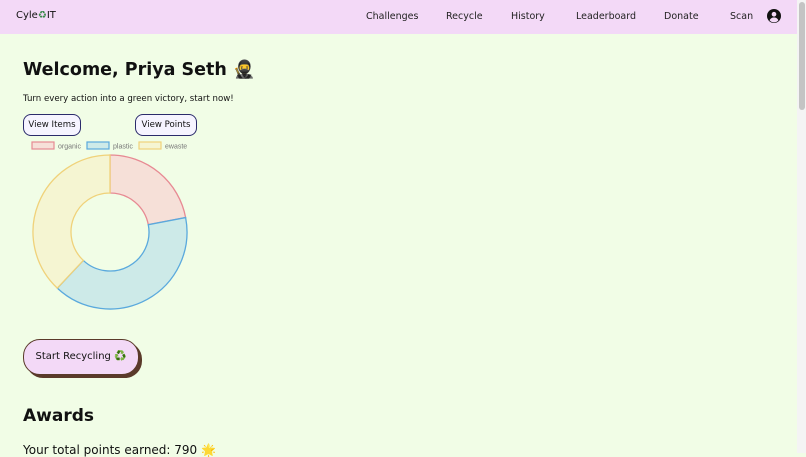  What do you see at coordinates (120, 356) in the screenshot?
I see `recycle-emoji-icon: ♻️` at bounding box center [120, 356].